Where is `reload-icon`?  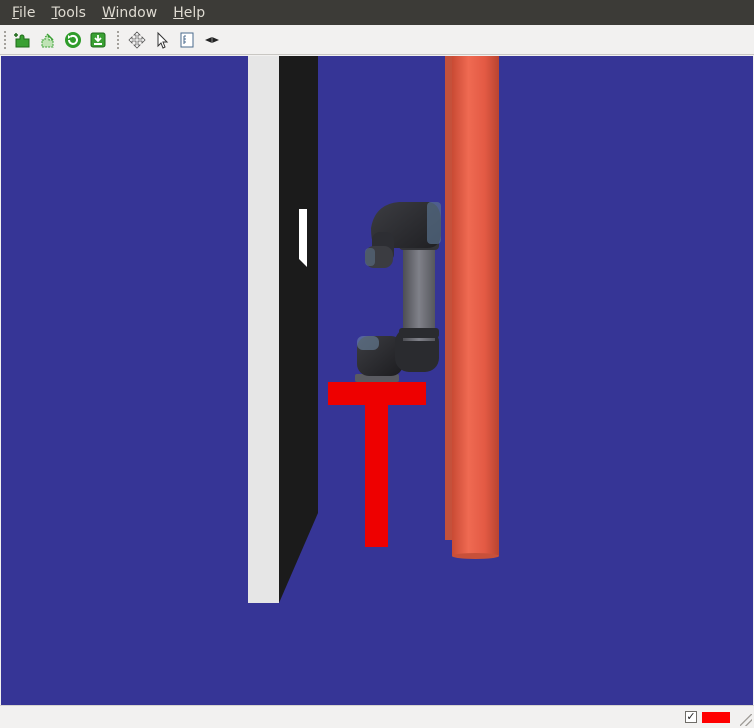 reload-icon is located at coordinates (73, 39).